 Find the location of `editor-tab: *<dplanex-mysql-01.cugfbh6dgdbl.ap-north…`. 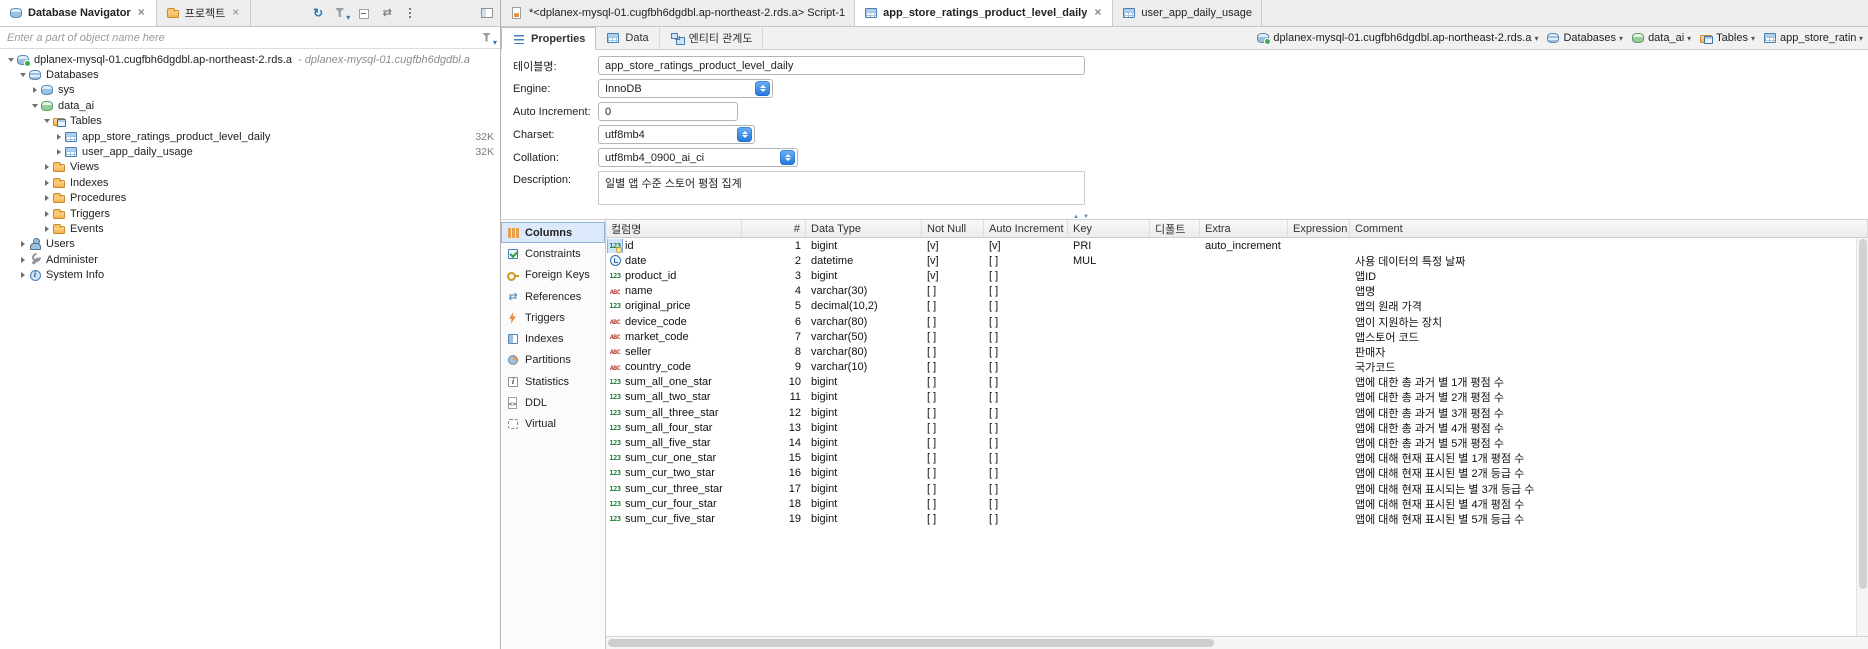

editor-tab: *<dplanex-mysql-01.cugfbh6dgdbl.ap-north… is located at coordinates (678, 13).